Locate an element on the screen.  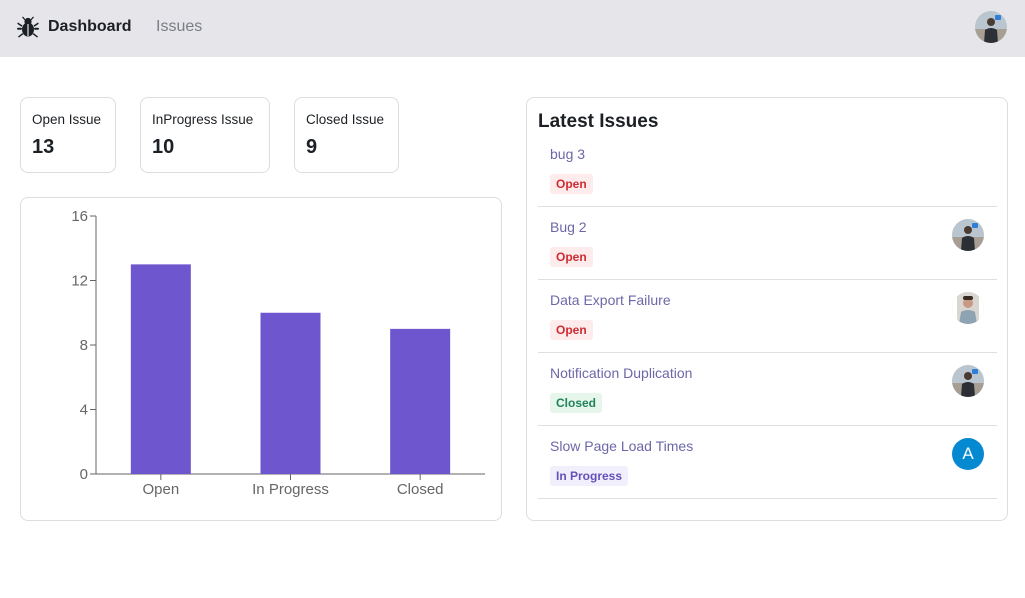
issue-title-link: Slow Page Load Times is located at coordinates (621, 446).